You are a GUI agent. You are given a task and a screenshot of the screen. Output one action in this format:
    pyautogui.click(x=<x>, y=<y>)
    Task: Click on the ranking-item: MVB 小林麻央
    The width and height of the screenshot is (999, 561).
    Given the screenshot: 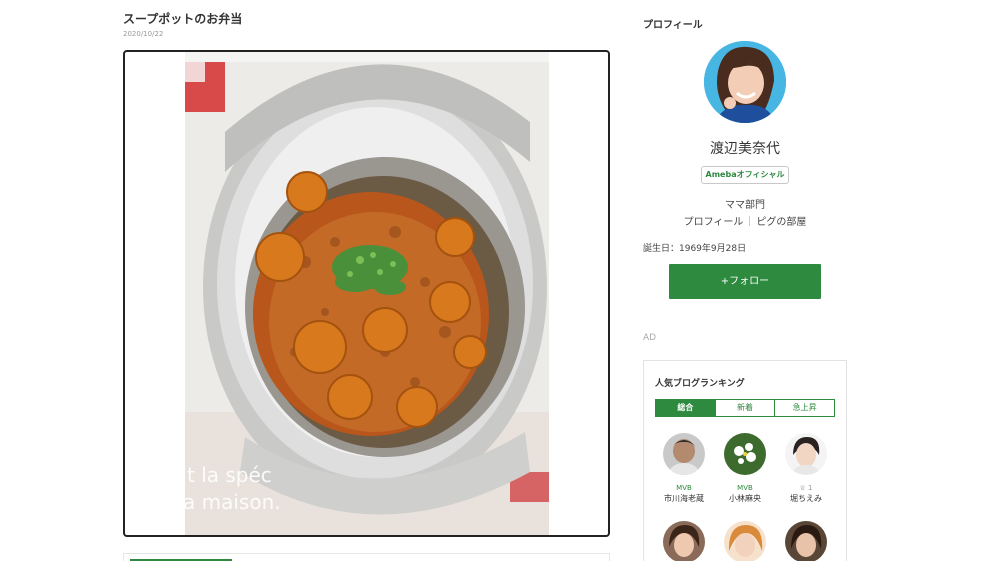 What is the action you would take?
    pyautogui.click(x=745, y=468)
    